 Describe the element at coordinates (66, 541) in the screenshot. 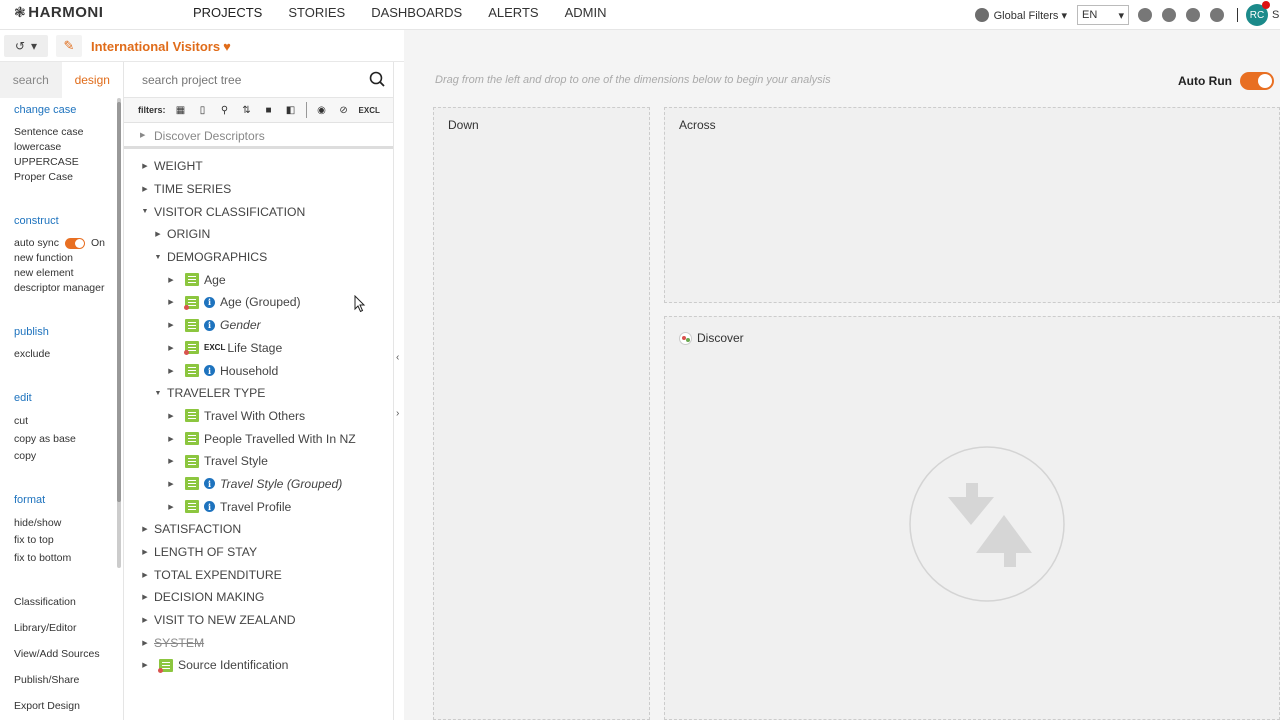

I see `tool-fix-to-top: fix to top` at that location.